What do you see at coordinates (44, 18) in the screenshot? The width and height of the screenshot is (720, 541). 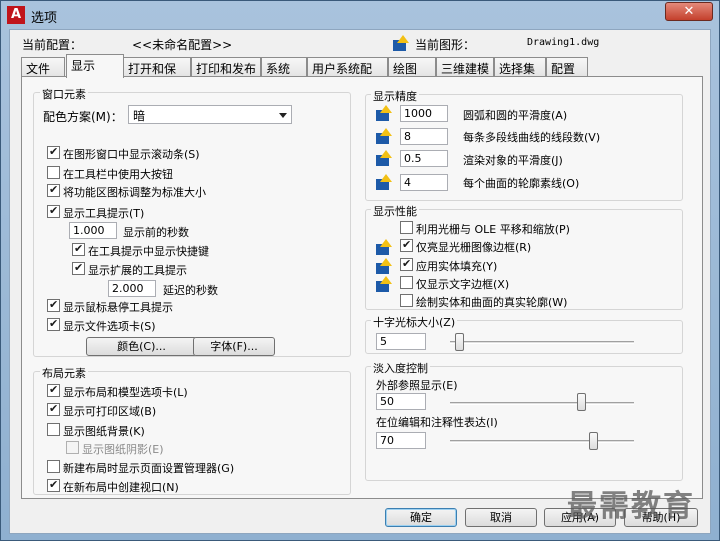 I see `window-title: 选项` at bounding box center [44, 18].